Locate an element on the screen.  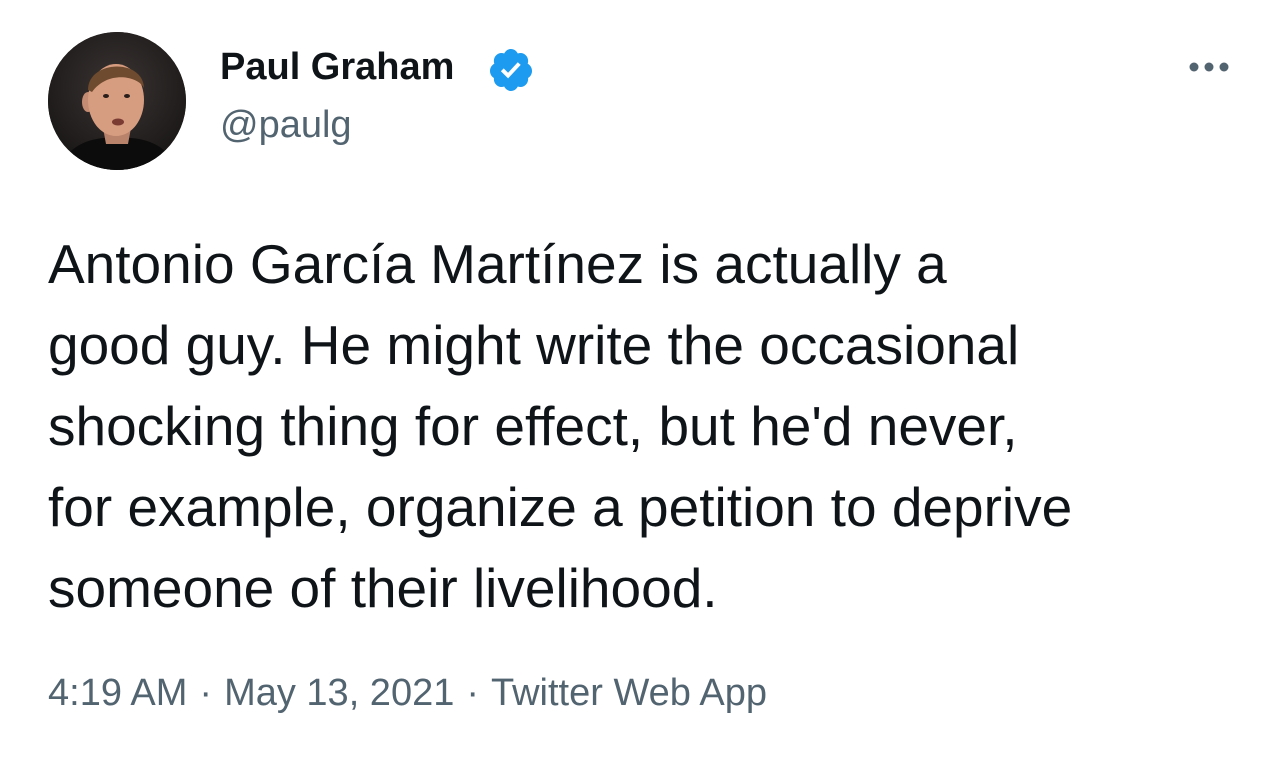
tweet-source: Twitter Web App is located at coordinates (629, 693).